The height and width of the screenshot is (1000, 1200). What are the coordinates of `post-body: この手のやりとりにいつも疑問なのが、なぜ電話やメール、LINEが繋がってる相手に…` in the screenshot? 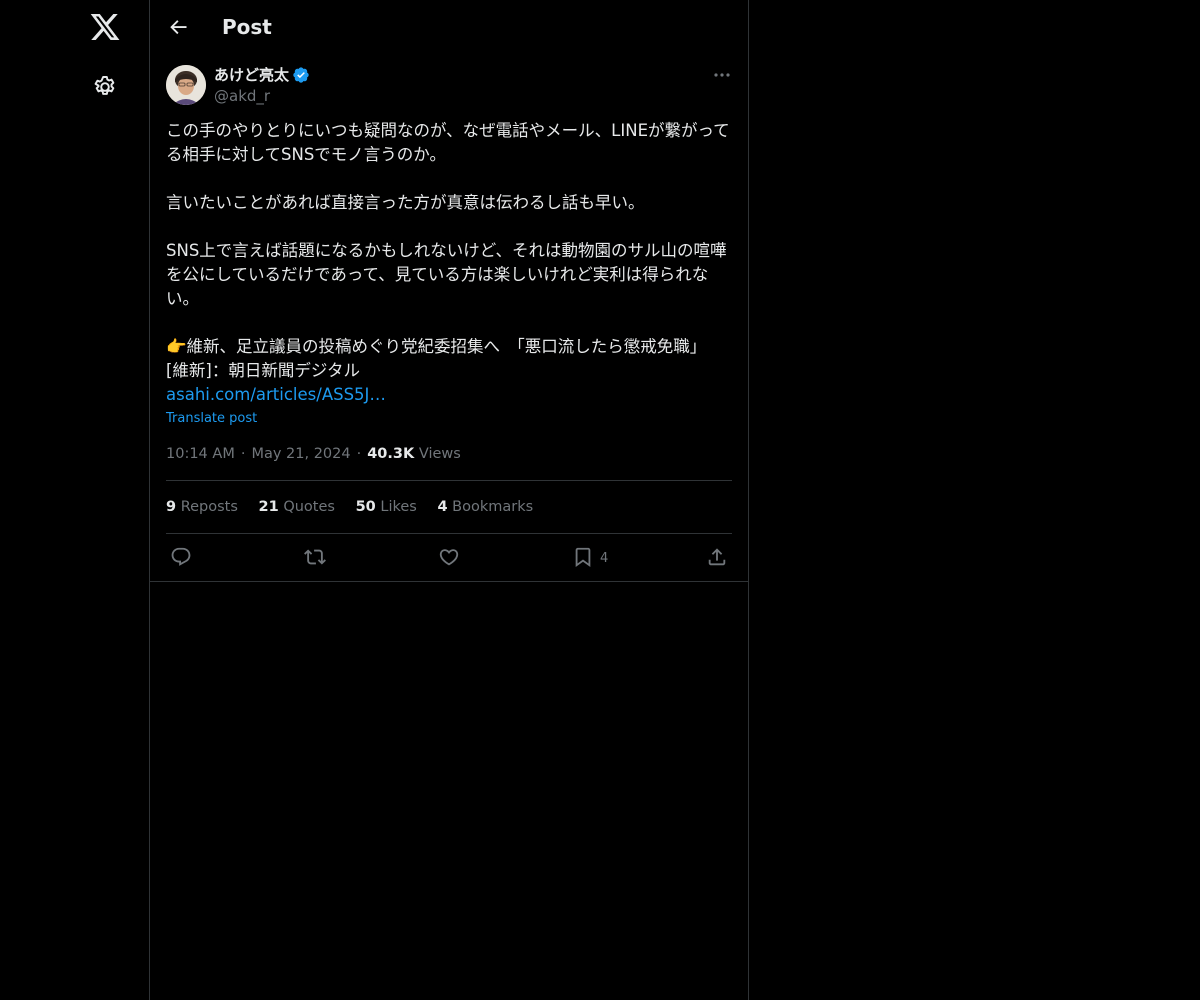 It's located at (449, 263).